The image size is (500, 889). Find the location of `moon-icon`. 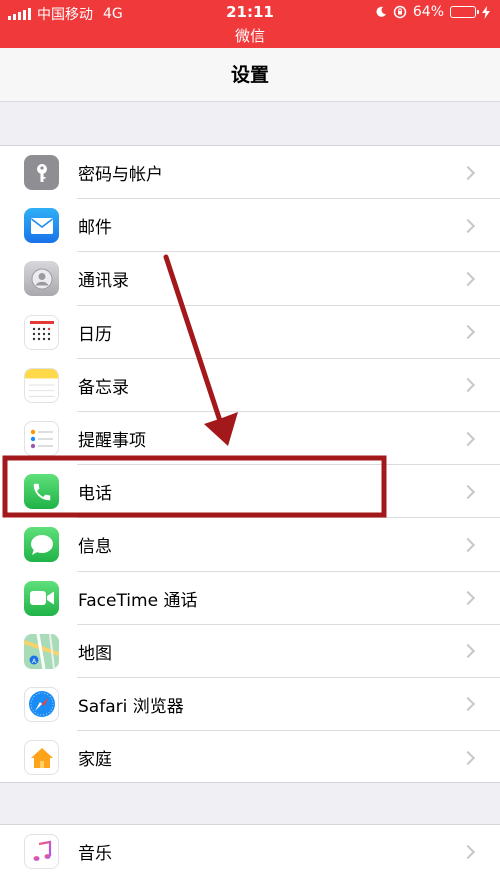

moon-icon is located at coordinates (381, 11).